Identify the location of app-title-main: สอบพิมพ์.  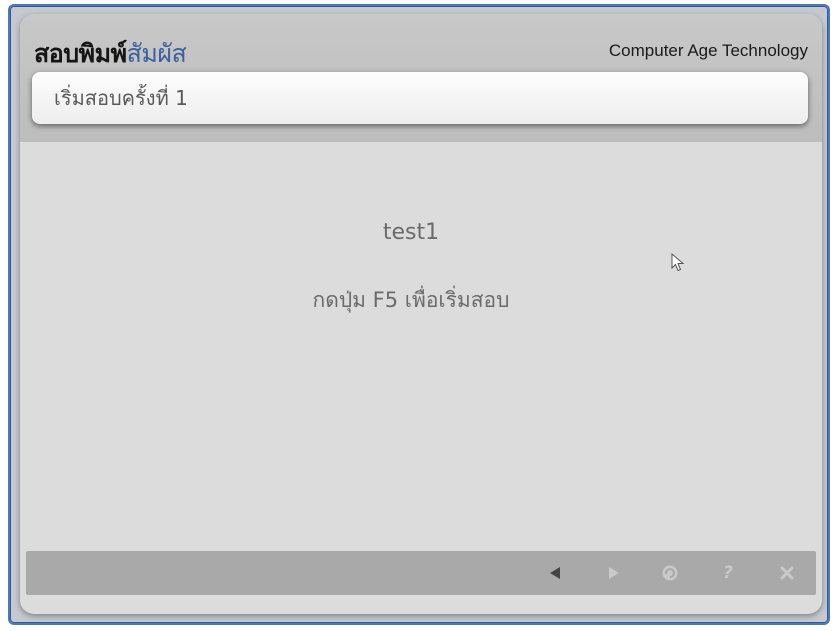
(80, 53).